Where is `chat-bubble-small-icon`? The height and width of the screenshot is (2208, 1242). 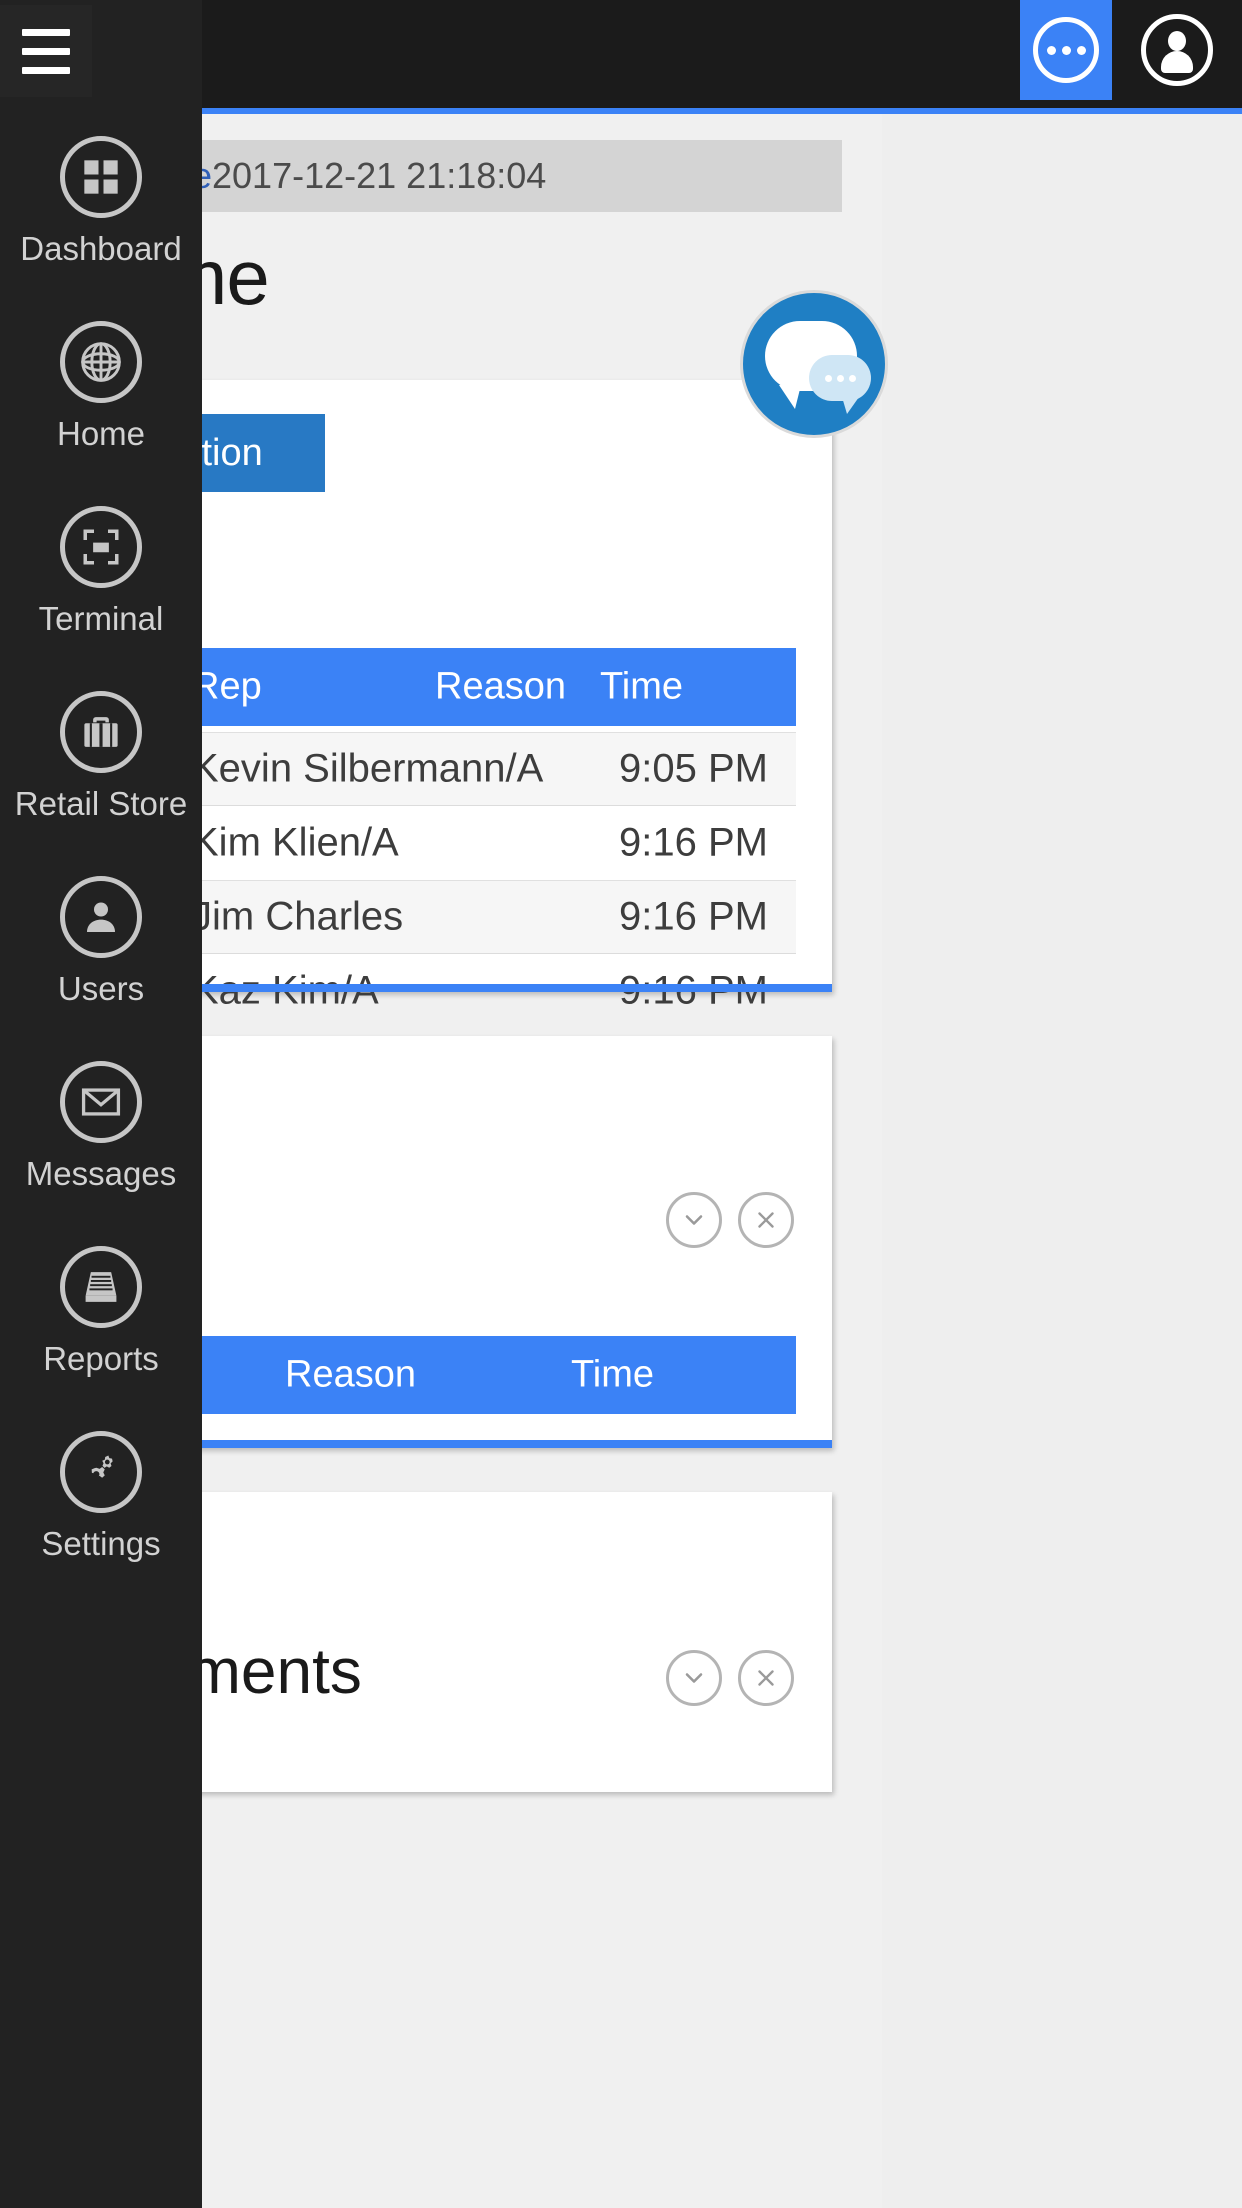 chat-bubble-small-icon is located at coordinates (840, 384).